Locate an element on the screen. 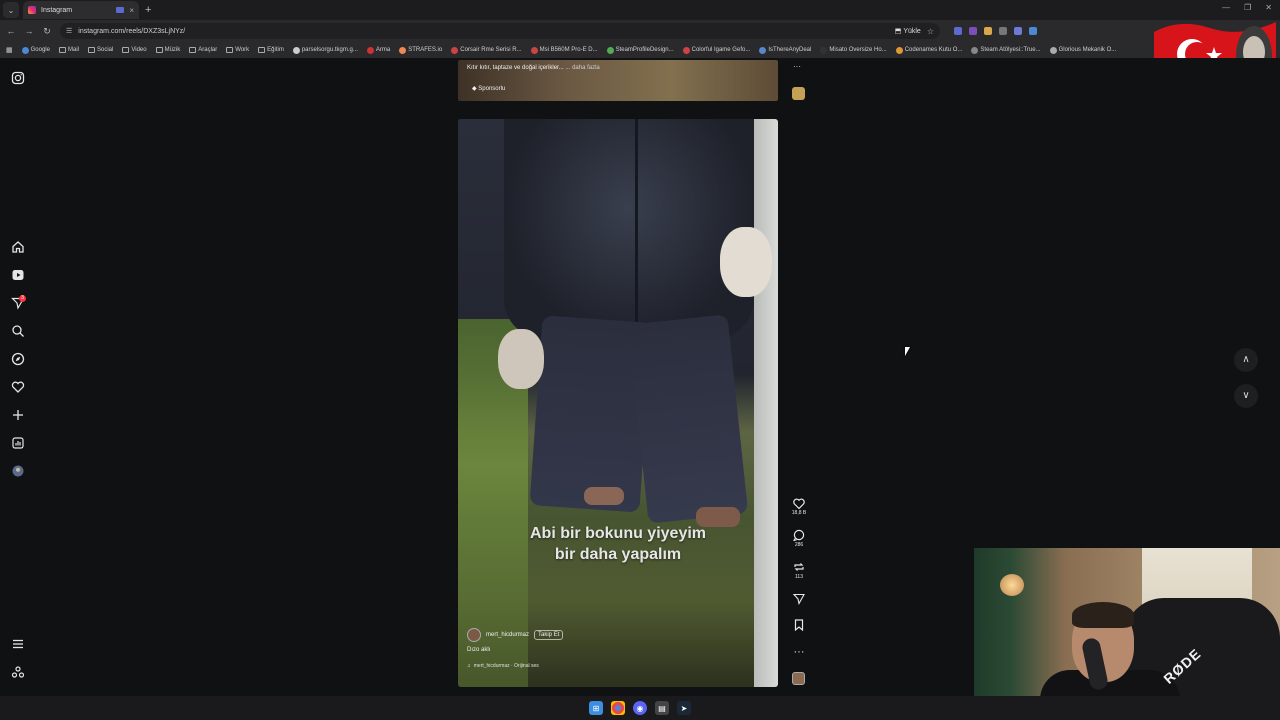 The width and height of the screenshot is (1280, 720). streamer-hair is located at coordinates (1103, 615).